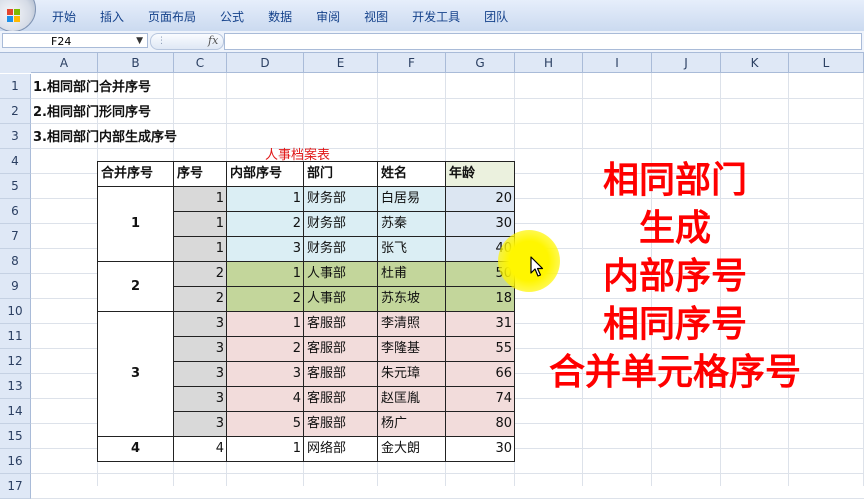  Describe the element at coordinates (412, 374) in the screenshot. I see `name-cell: 朱元璋` at that location.